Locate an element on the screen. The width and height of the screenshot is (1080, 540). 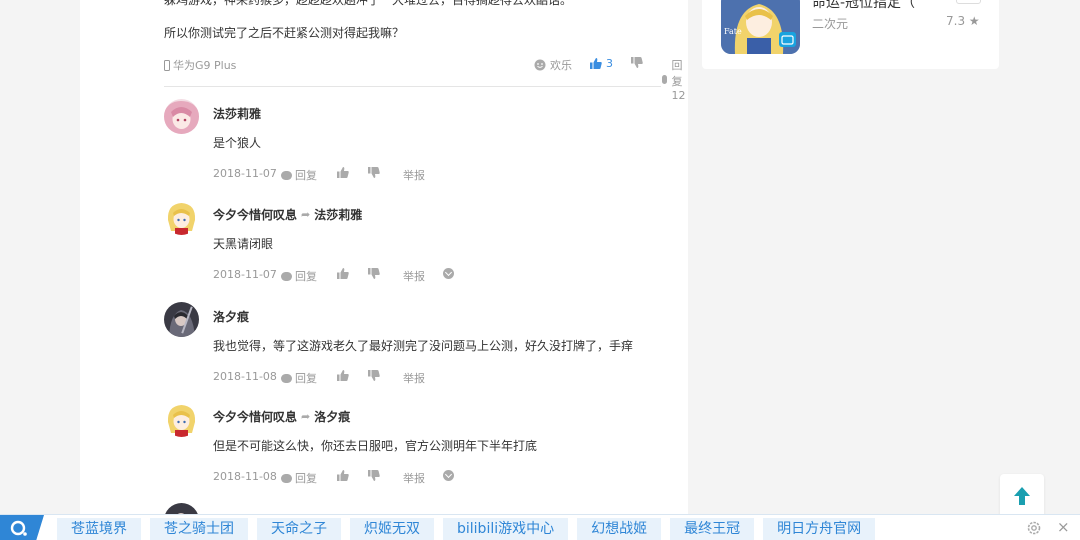
comment-author: 法莎莉雅 is located at coordinates (237, 113).